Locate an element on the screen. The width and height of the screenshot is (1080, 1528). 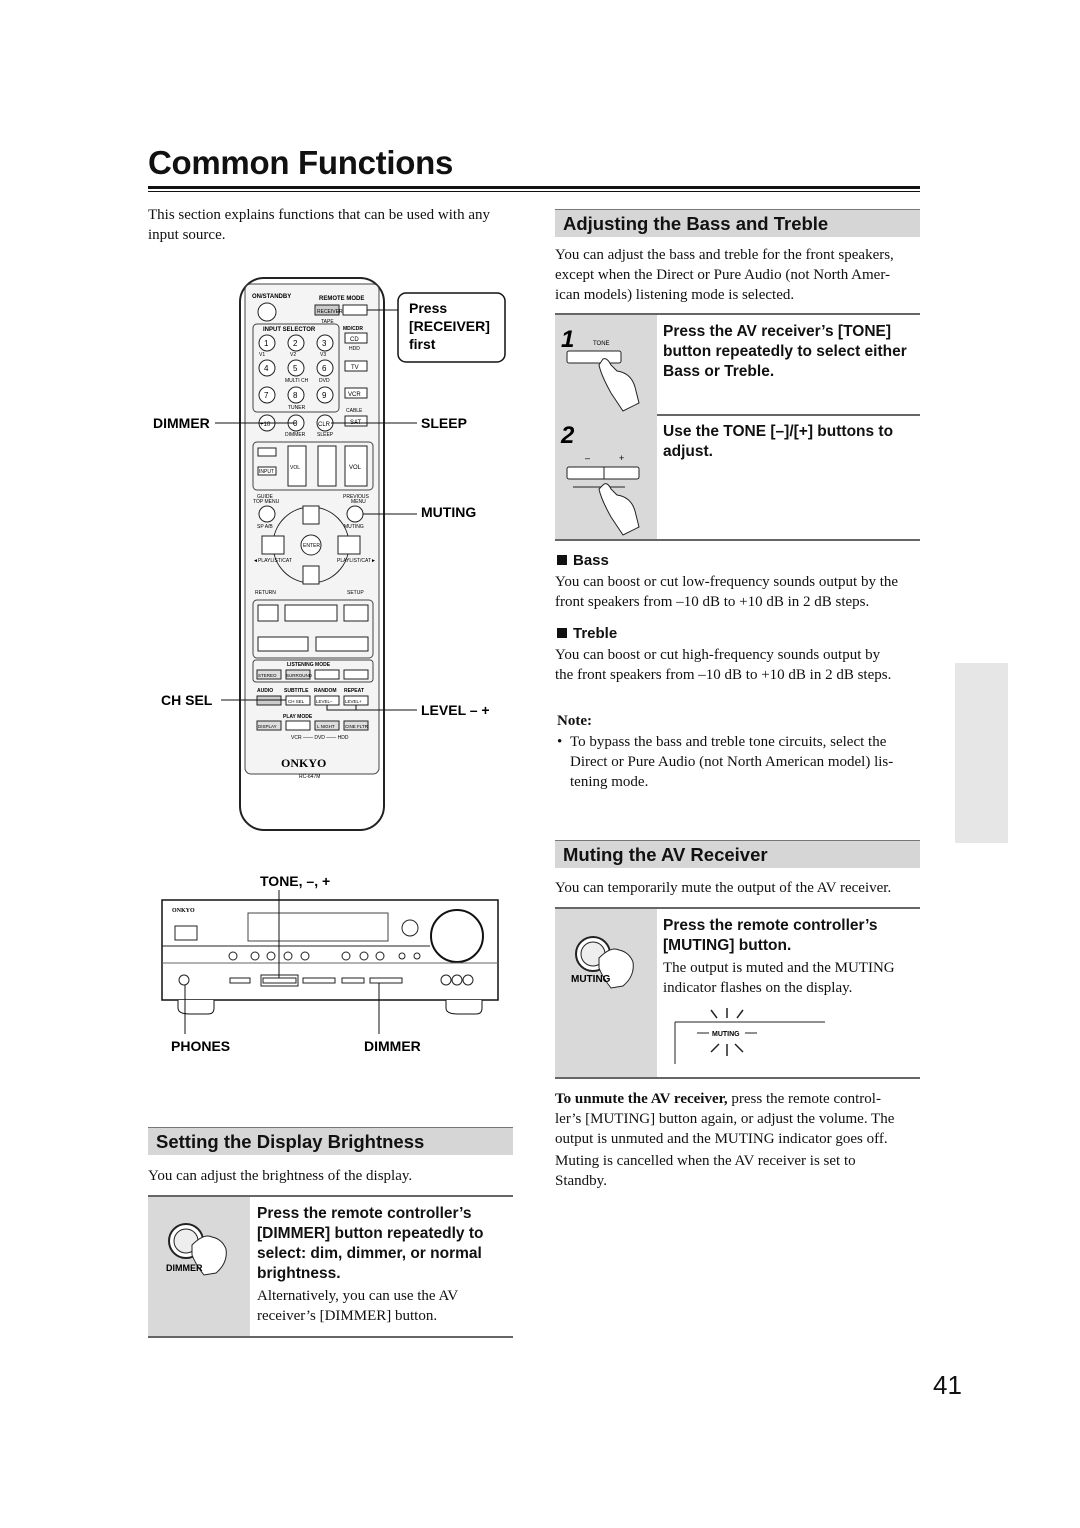
label-sp-ab: SP A/B is located at coordinates (265, 527).